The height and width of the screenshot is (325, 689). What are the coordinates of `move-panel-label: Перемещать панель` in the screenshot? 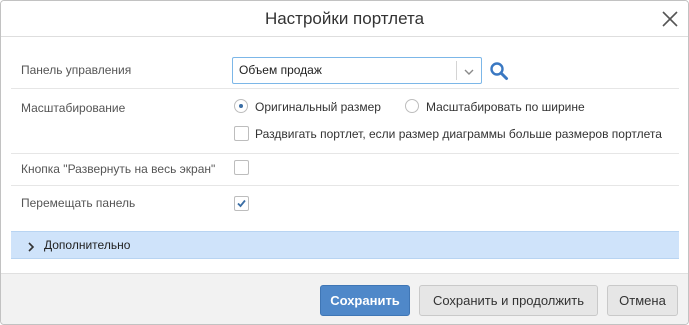 It's located at (78, 203).